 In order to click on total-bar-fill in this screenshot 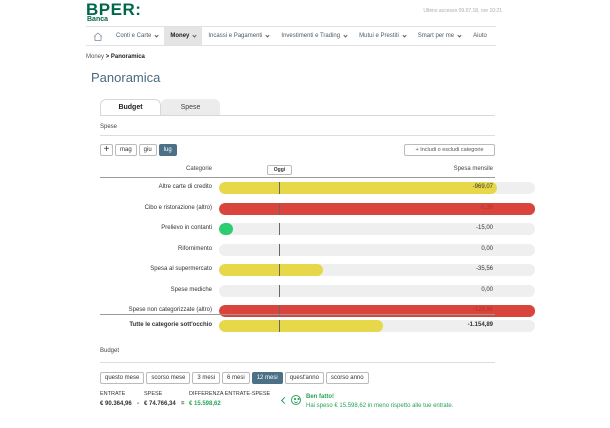, I will do `click(301, 326)`.